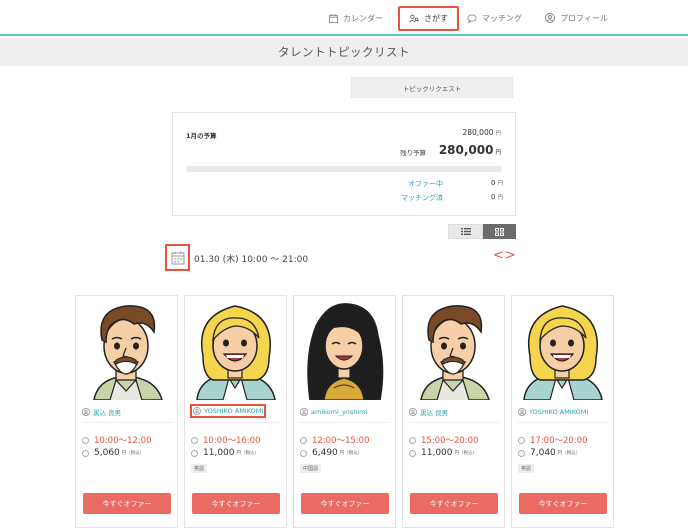 The height and width of the screenshot is (528, 688). I want to click on price: 6,490, so click(325, 453).